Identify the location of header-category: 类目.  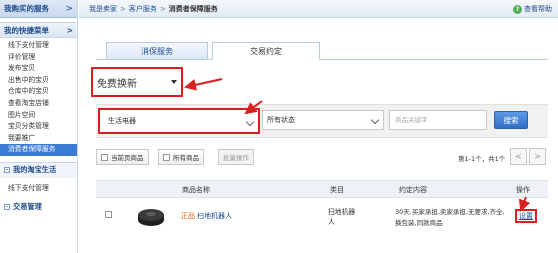
(337, 190).